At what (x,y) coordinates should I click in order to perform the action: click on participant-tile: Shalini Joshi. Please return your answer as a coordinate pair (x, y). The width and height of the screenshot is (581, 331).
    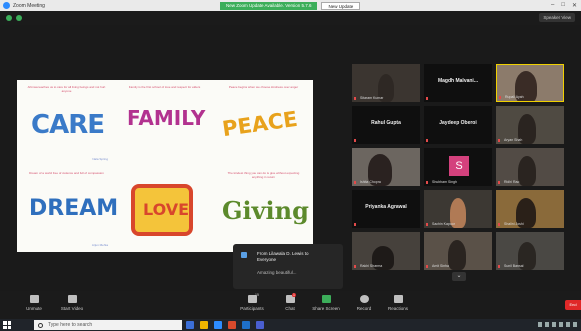
    Looking at the image, I should click on (530, 209).